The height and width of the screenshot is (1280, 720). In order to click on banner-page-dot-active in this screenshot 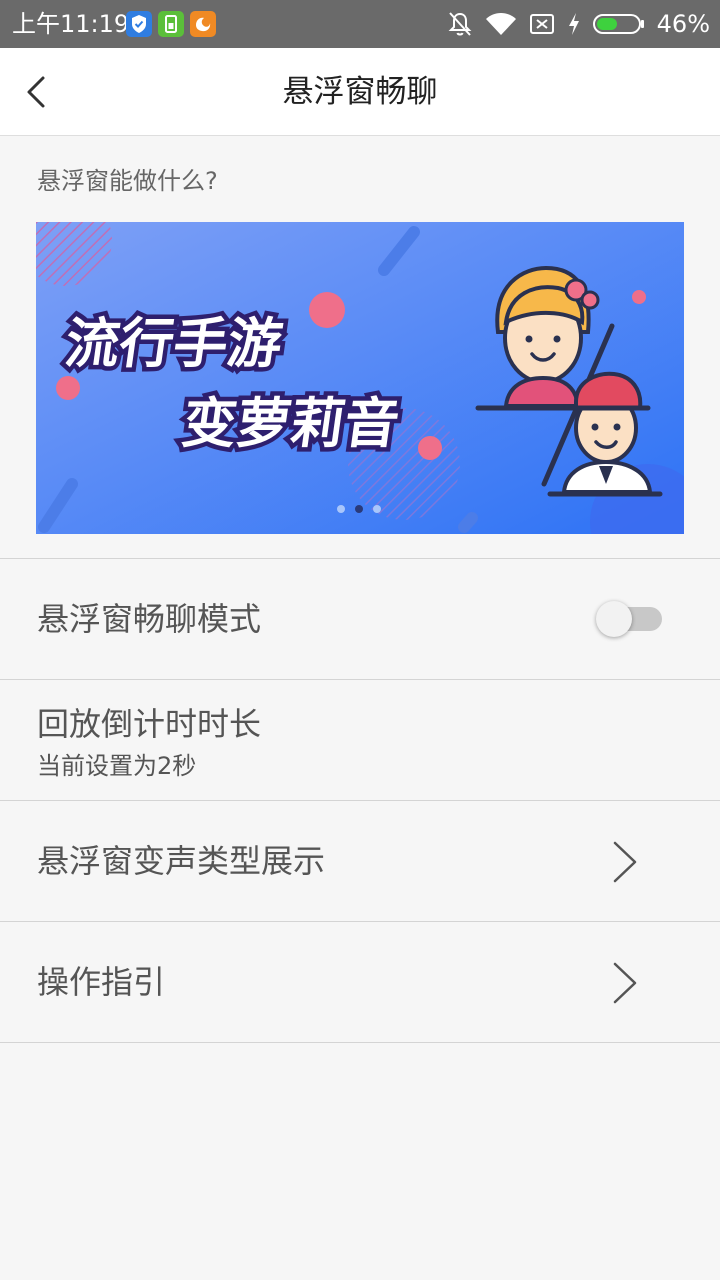, I will do `click(359, 509)`.